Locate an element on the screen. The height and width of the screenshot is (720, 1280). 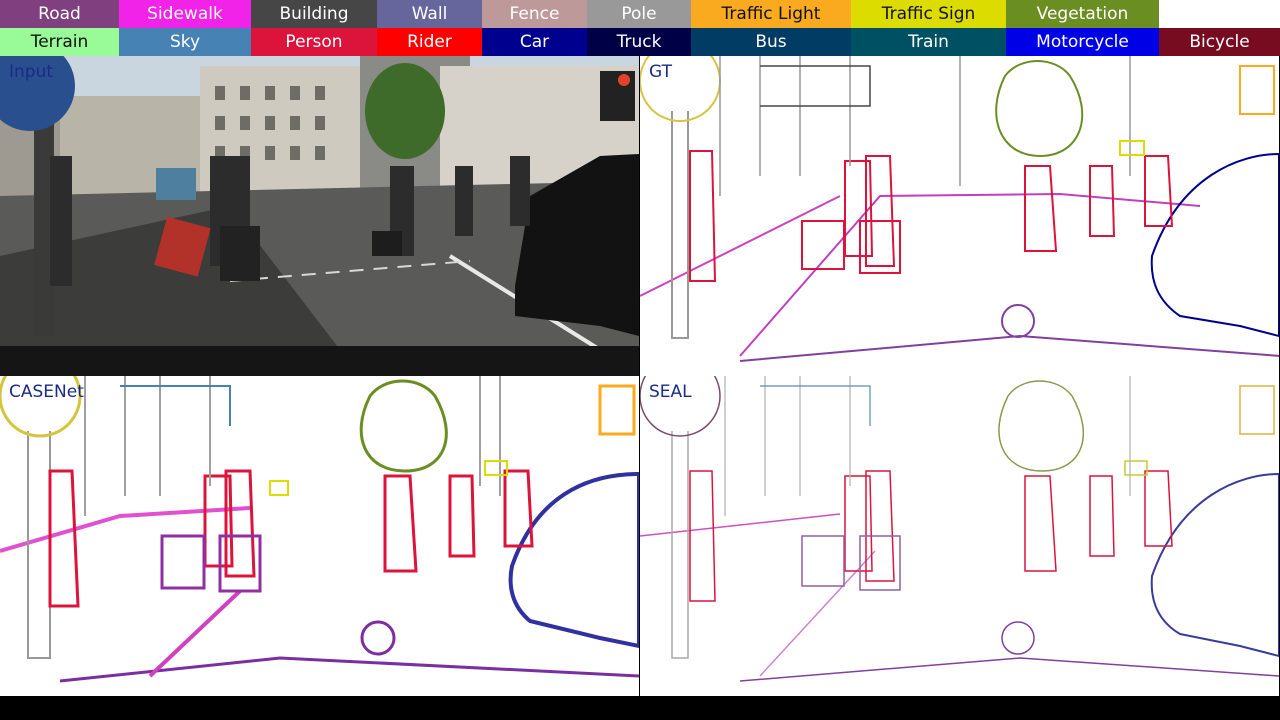
legend-person: Person is located at coordinates (314, 42).